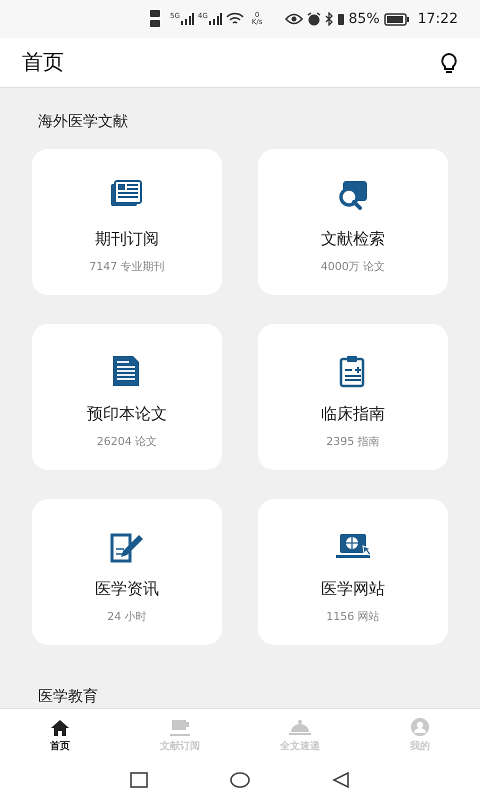 This screenshot has width=480, height=800. I want to click on lightbulb-icon, so click(449, 63).